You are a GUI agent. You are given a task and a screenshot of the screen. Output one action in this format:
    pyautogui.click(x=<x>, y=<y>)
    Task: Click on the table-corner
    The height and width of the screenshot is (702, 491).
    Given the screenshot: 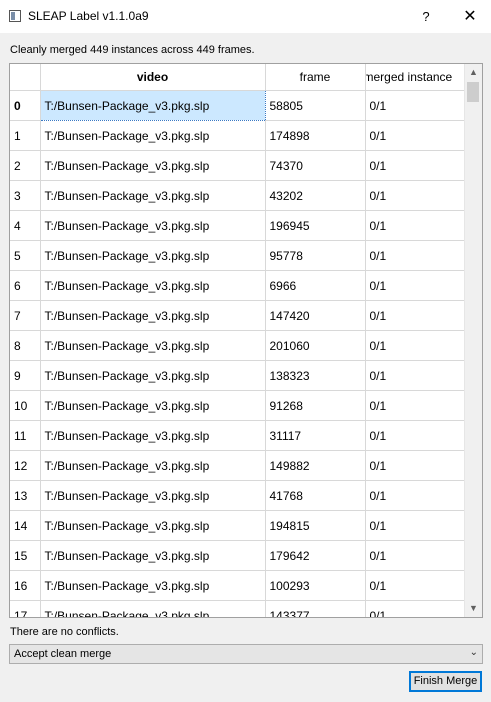 What is the action you would take?
    pyautogui.click(x=25, y=77)
    